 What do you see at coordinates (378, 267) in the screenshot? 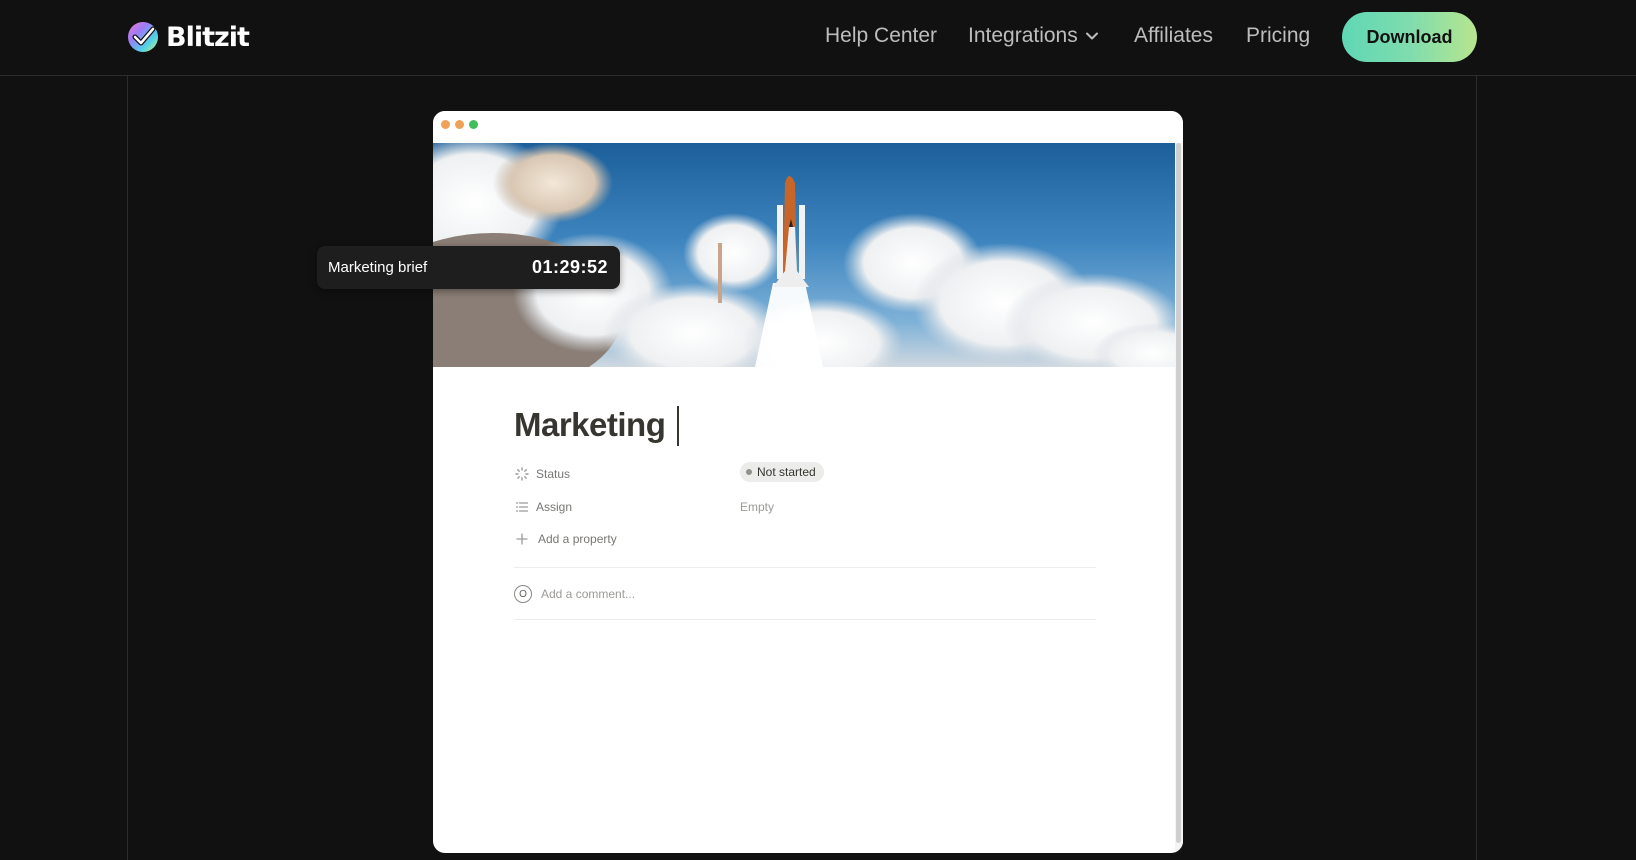
I see `timer-task-label: Marketing brief` at bounding box center [378, 267].